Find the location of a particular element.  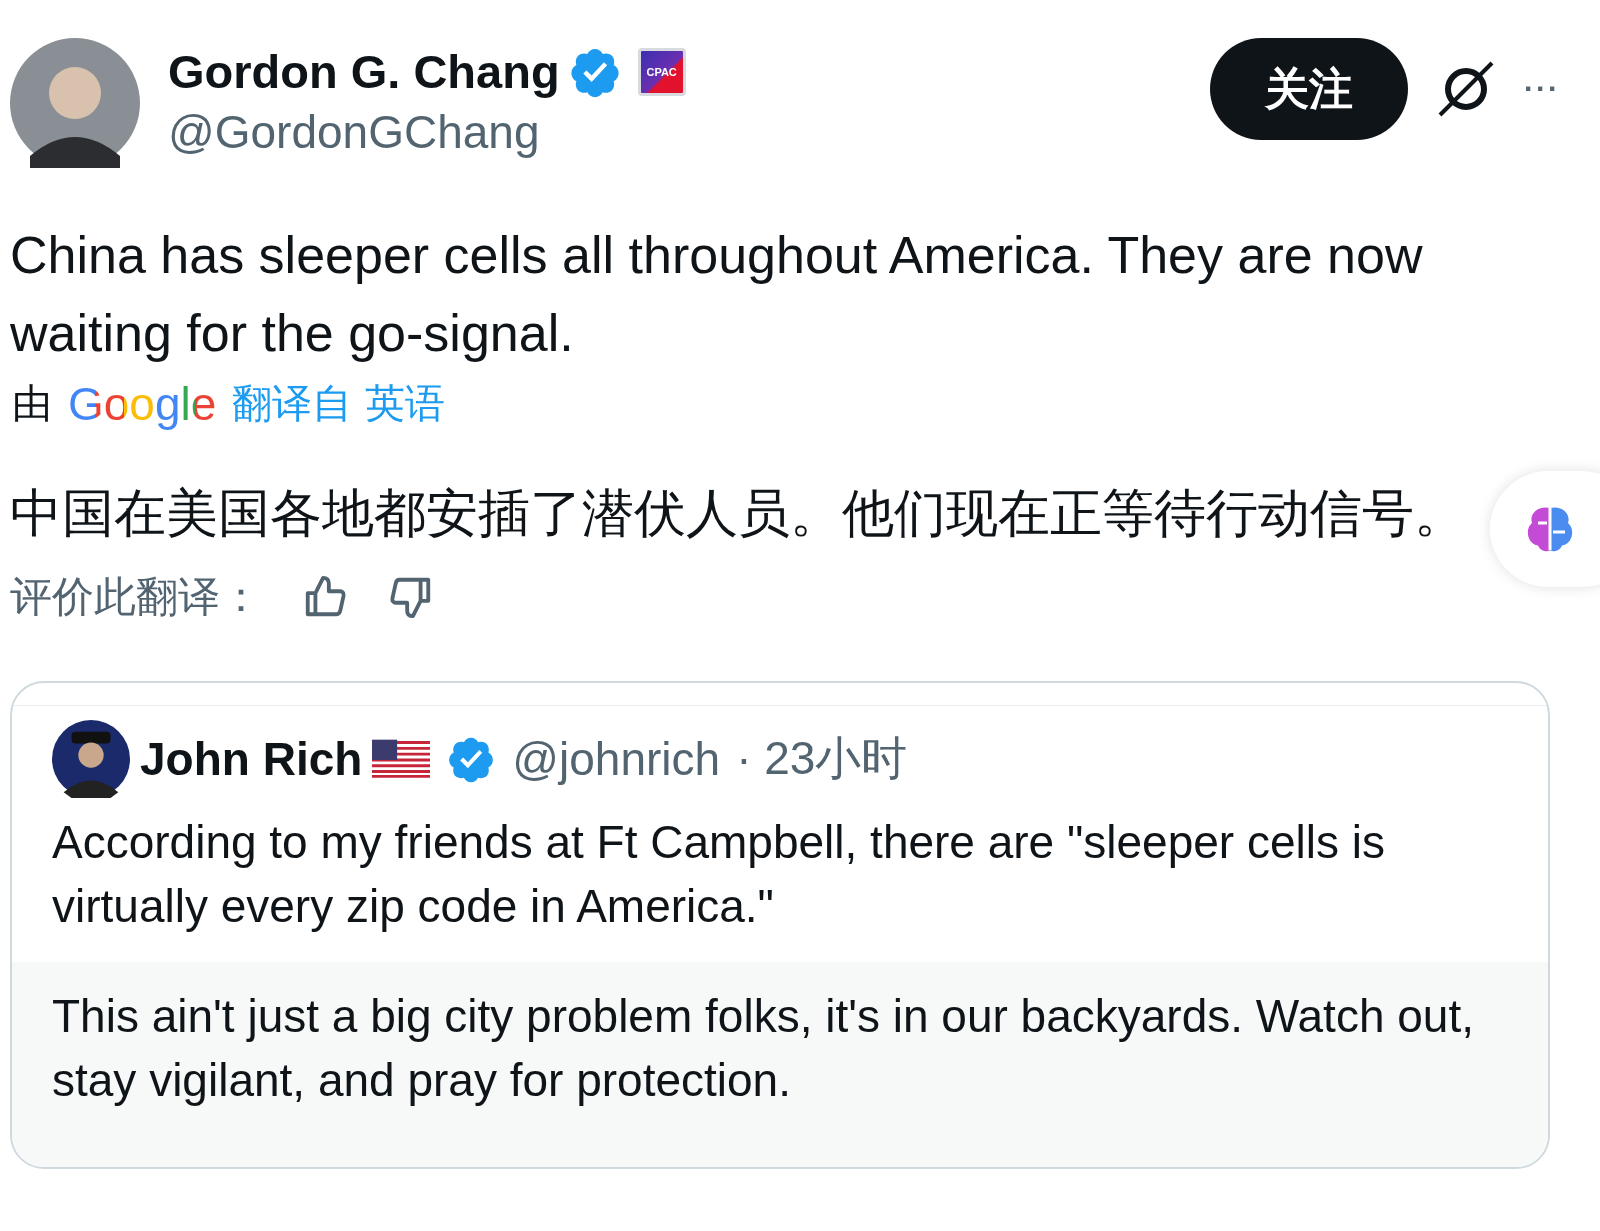

rate-translation-label: 评价此翻译： is located at coordinates (136, 597).